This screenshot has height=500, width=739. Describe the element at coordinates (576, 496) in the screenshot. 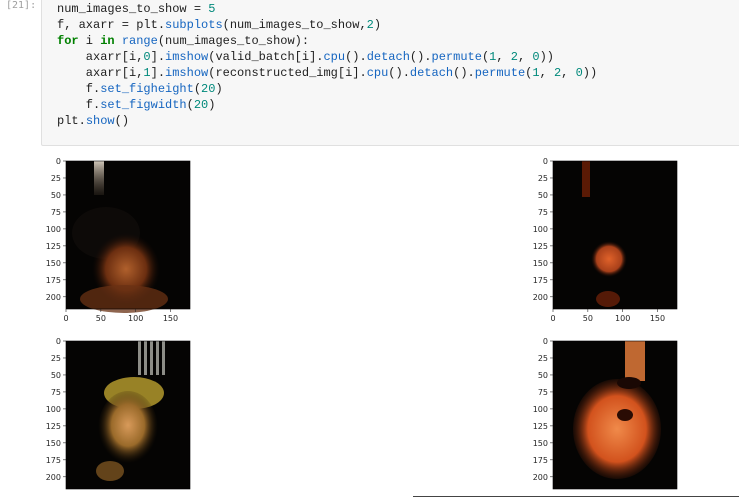

I see `divider-line` at that location.